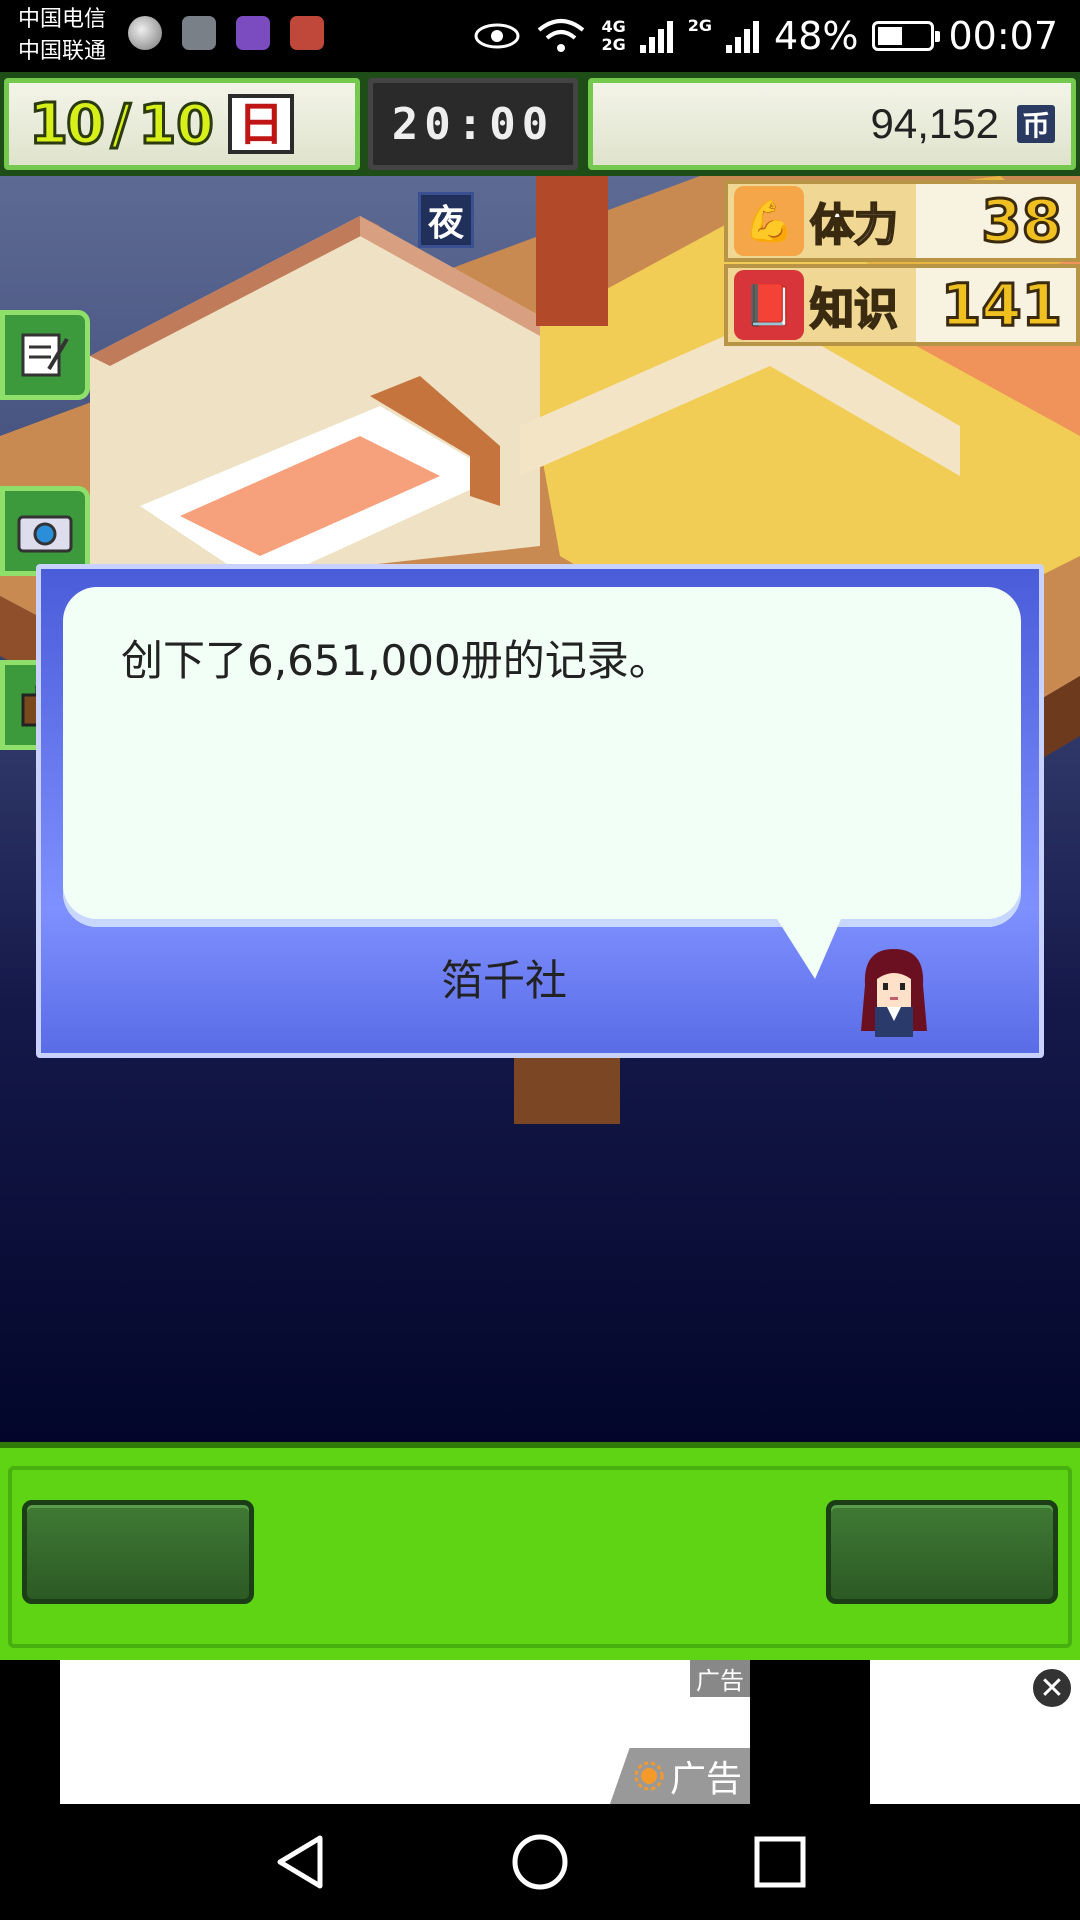  I want to click on app-icon, so click(307, 33).